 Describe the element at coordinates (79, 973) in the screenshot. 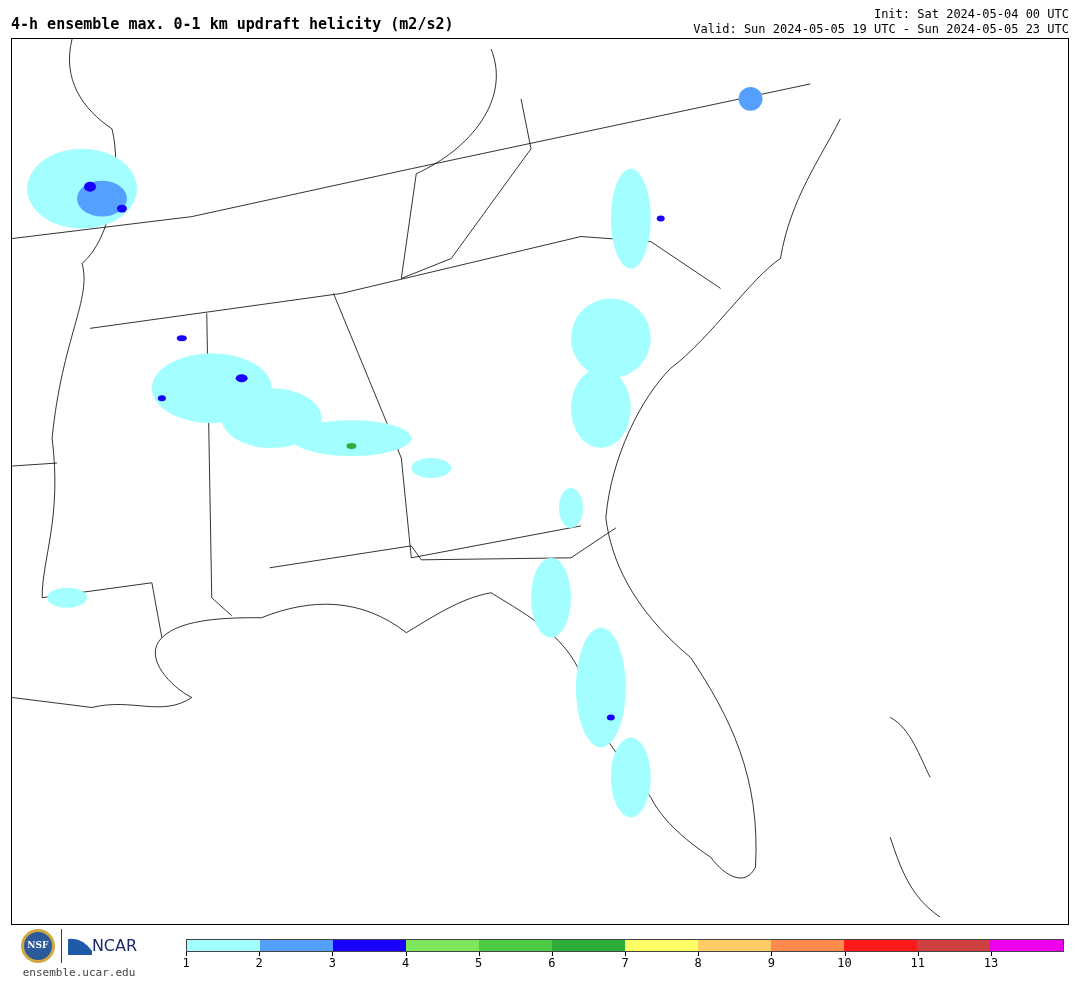

I see `site-url: ensemble.ucar.edu` at that location.